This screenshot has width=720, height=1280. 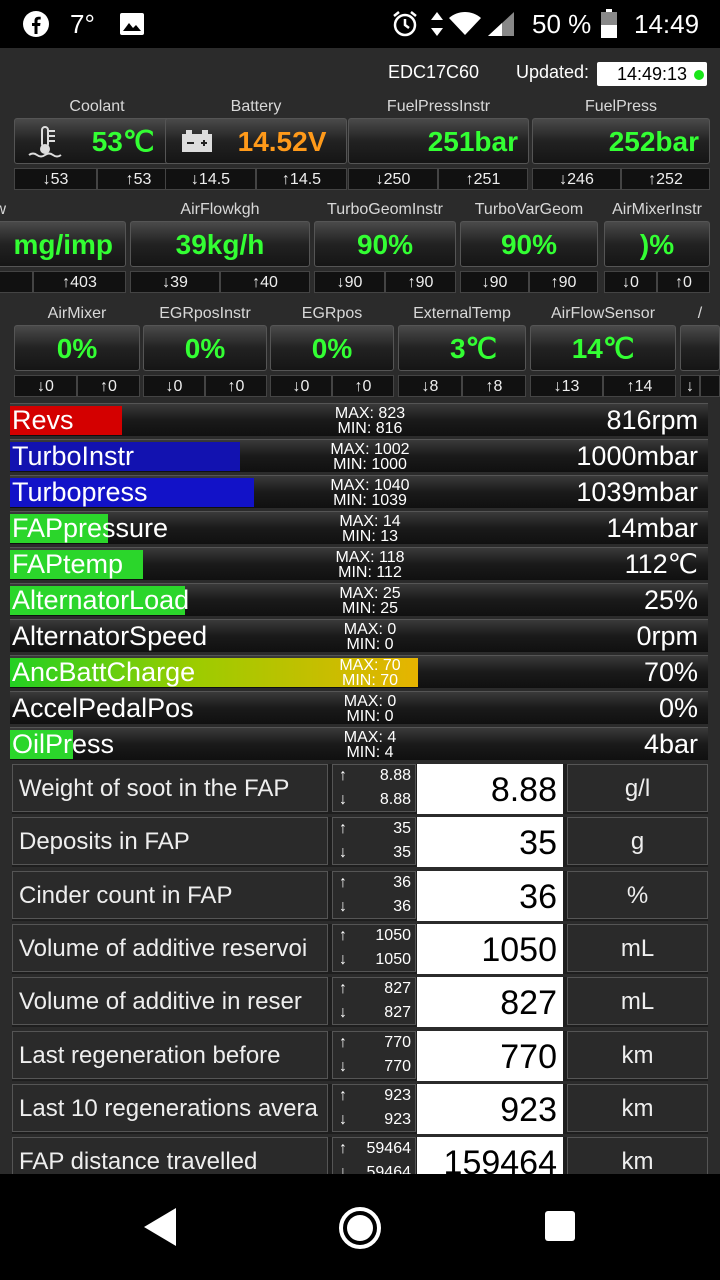 What do you see at coordinates (490, 1155) in the screenshot?
I see `row-value: 159464` at bounding box center [490, 1155].